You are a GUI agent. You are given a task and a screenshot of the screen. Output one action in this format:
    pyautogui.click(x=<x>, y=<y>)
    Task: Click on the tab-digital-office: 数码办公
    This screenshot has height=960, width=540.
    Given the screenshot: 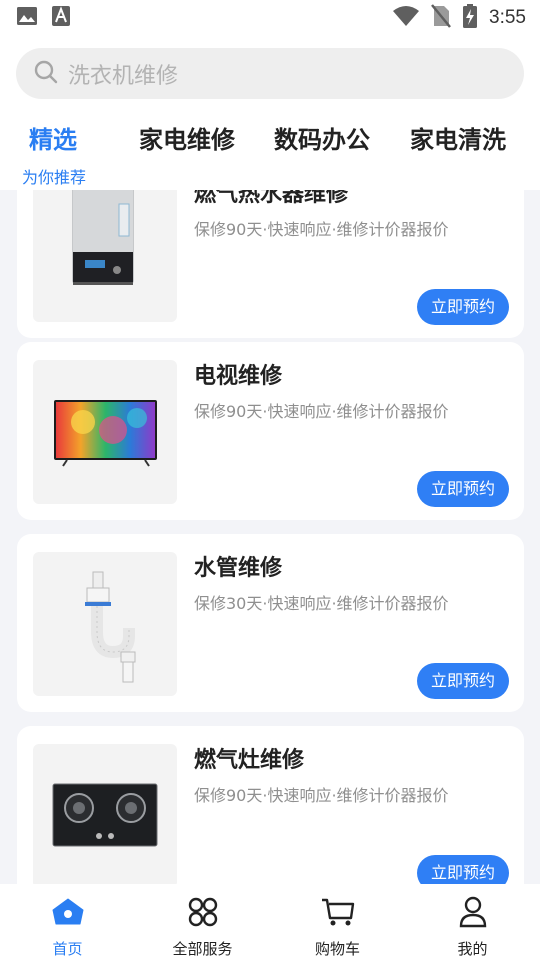 What is the action you would take?
    pyautogui.click(x=322, y=137)
    